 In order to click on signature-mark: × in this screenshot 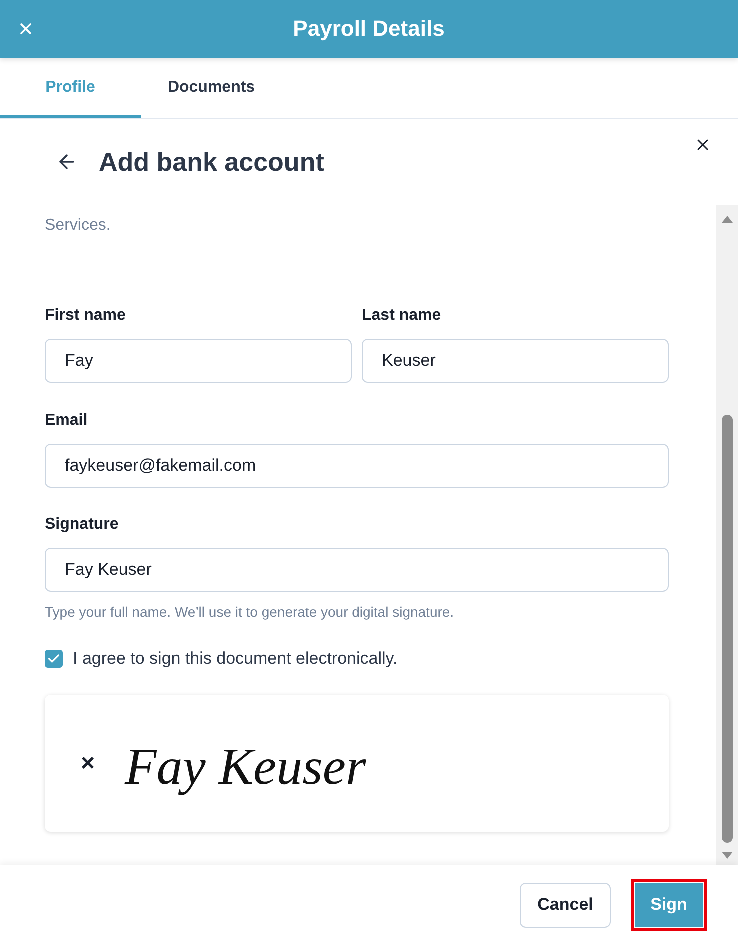, I will do `click(88, 764)`.